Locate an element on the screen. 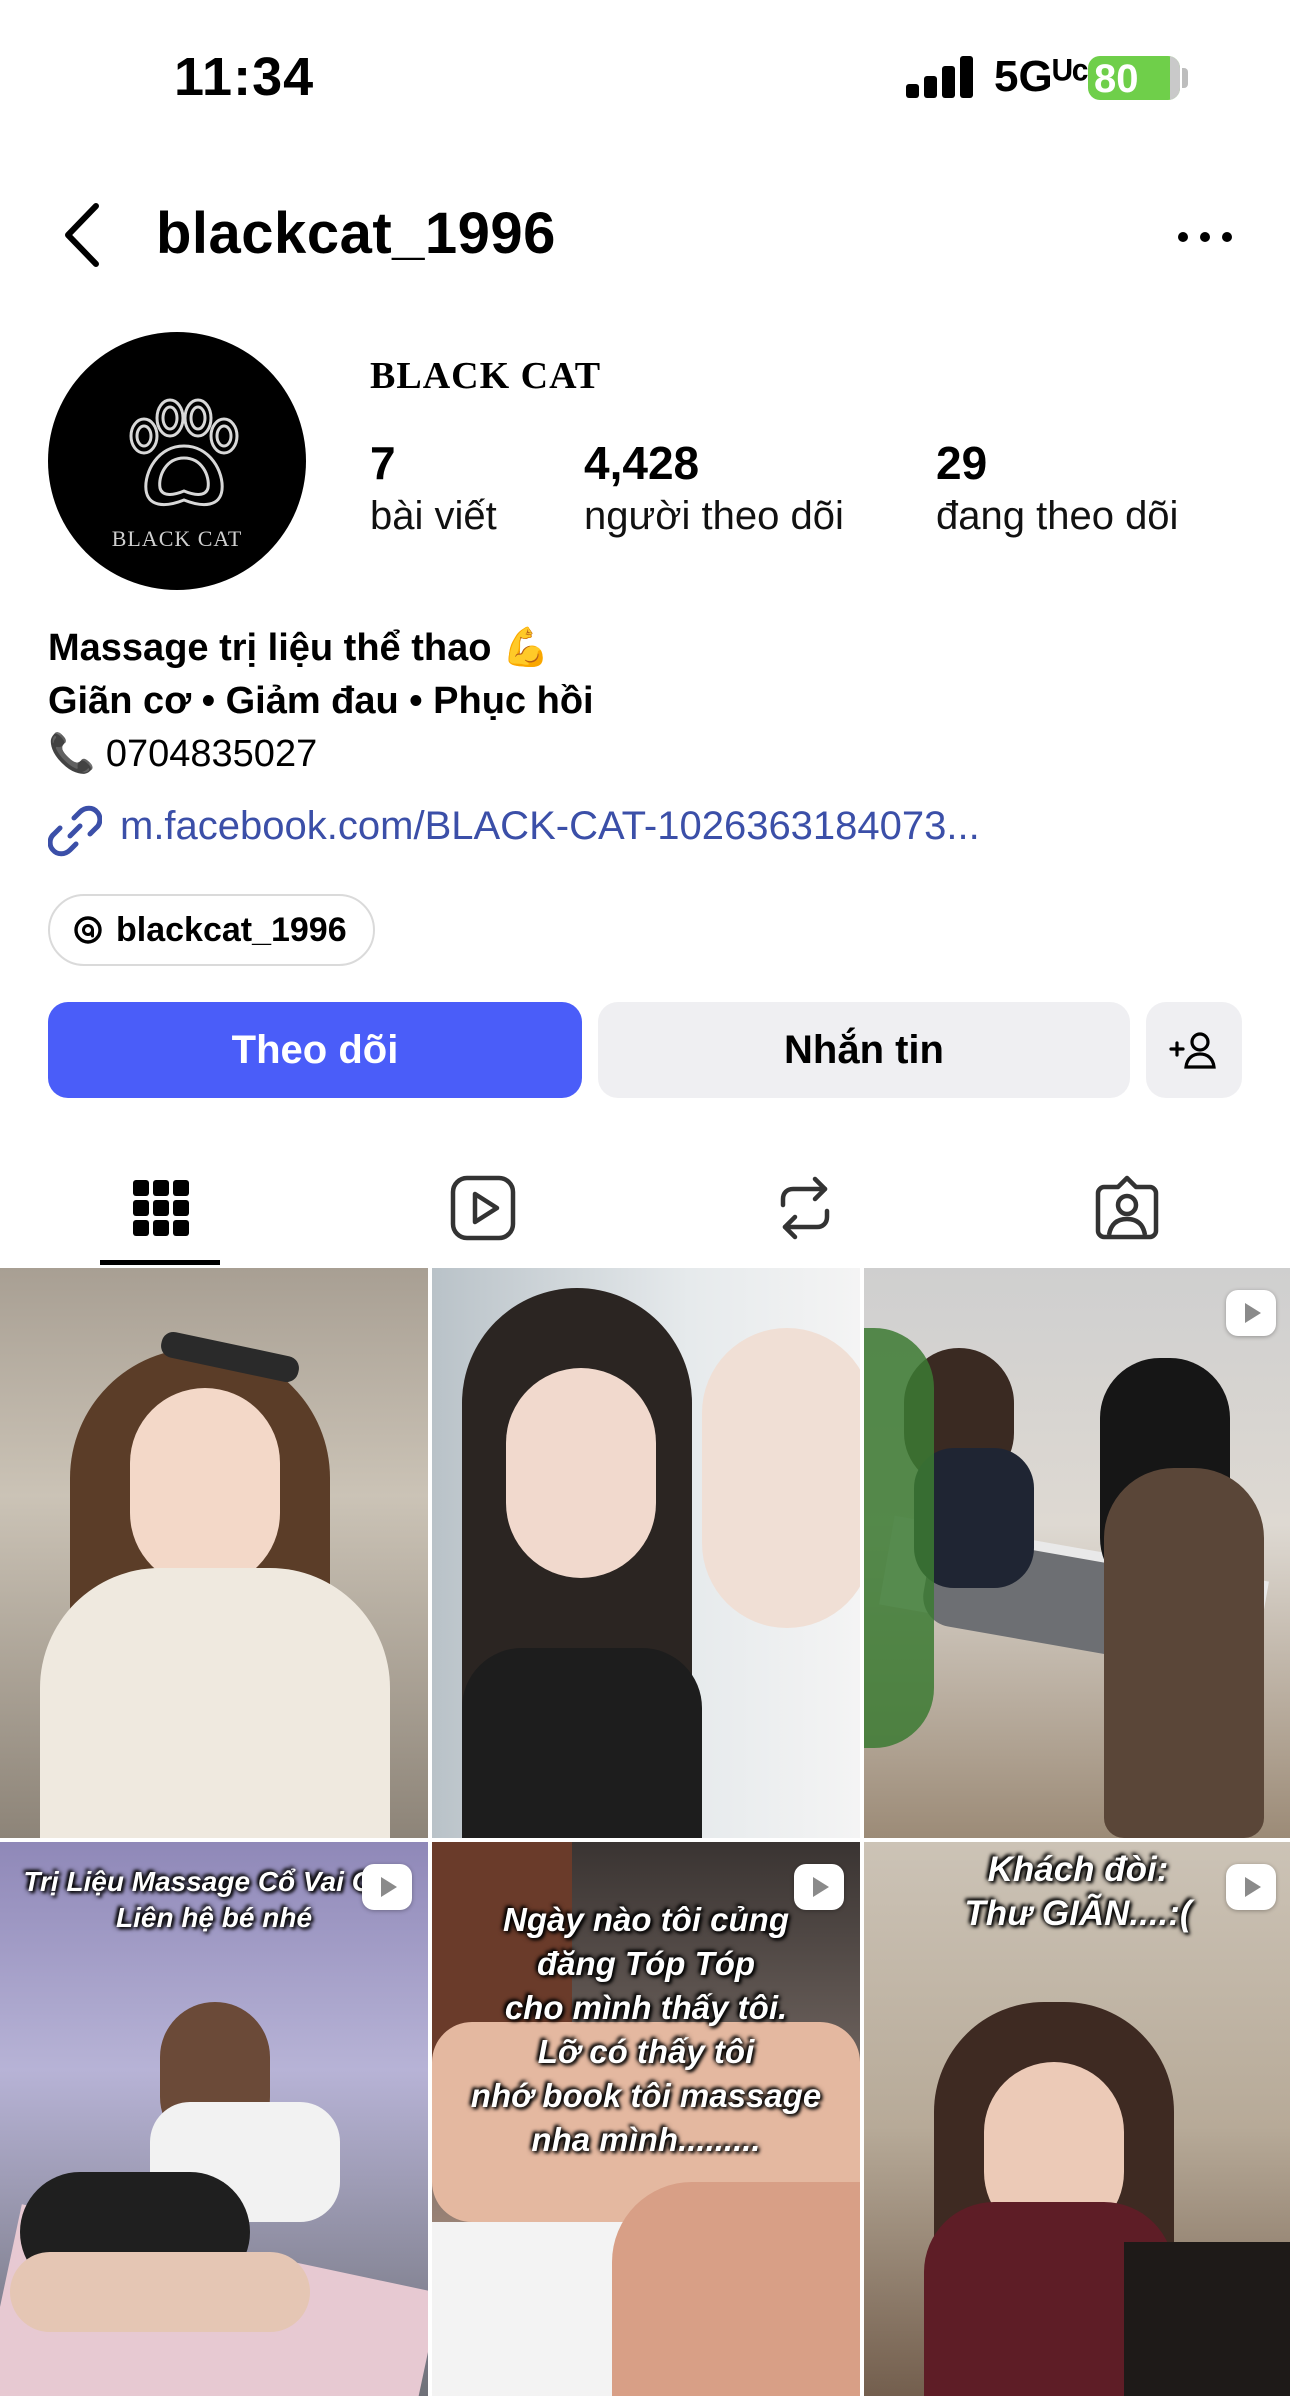  threads-handle: blackcat_1996 is located at coordinates (231, 929).